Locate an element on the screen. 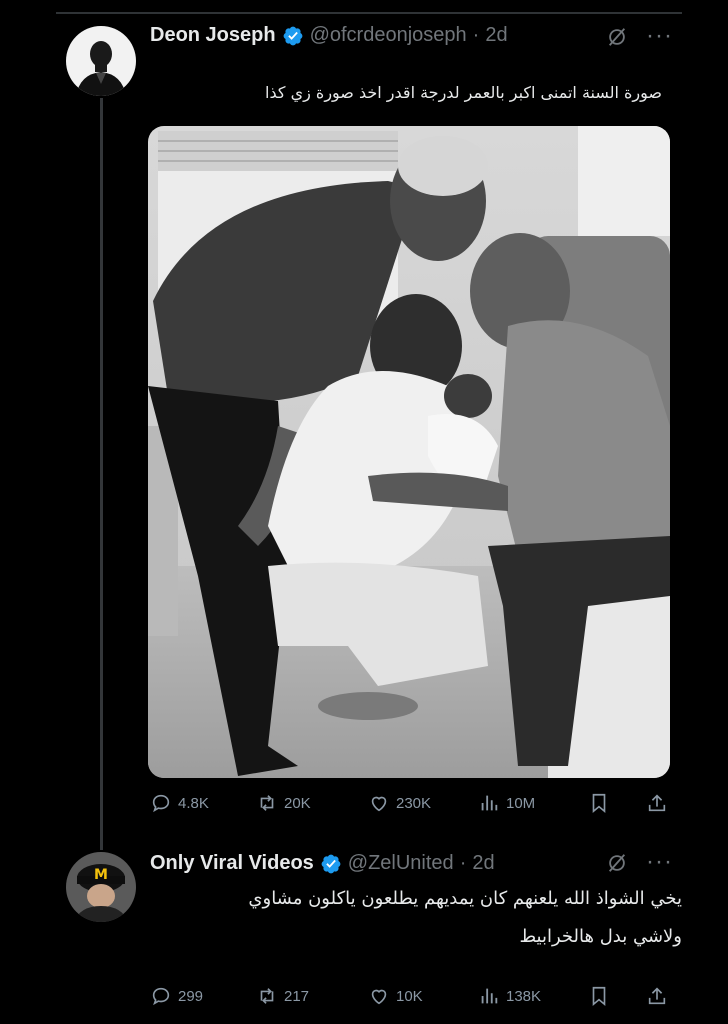  reply-button: 299 is located at coordinates (176, 996).